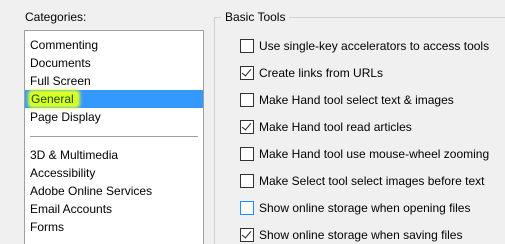 This screenshot has width=505, height=244. I want to click on option-label: Show online storage when opening files, so click(365, 208).